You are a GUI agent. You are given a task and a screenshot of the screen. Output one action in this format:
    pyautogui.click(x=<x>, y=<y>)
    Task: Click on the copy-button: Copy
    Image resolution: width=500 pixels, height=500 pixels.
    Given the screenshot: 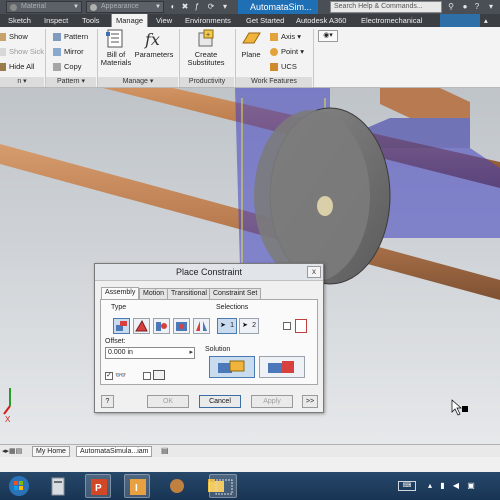 What is the action you would take?
    pyautogui.click(x=67, y=67)
    